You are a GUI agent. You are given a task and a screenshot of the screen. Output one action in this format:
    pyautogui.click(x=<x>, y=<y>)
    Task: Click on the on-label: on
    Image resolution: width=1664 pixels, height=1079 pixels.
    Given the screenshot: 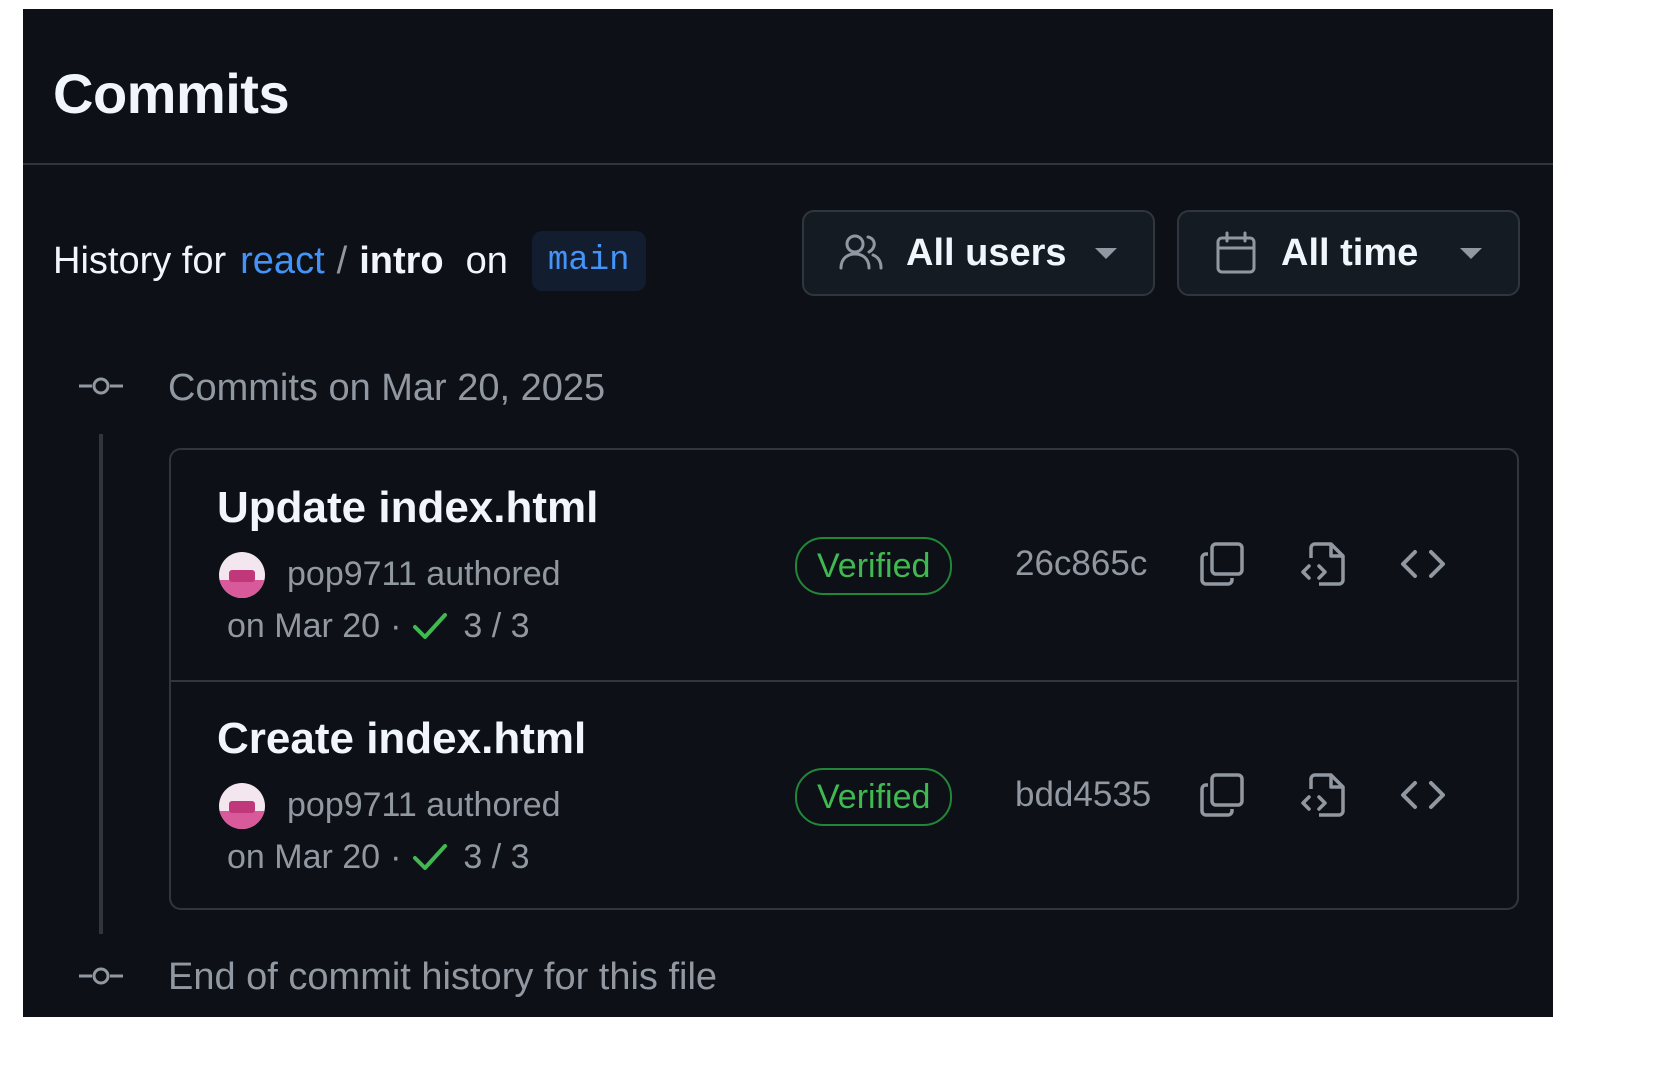 What is the action you would take?
    pyautogui.click(x=486, y=261)
    